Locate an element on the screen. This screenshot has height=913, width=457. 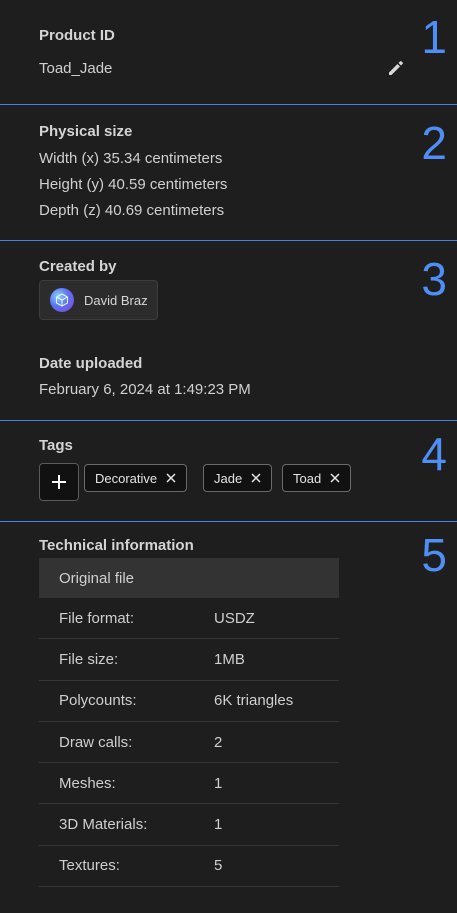
width-value: Width (x) 35.34 centimeters is located at coordinates (131, 158).